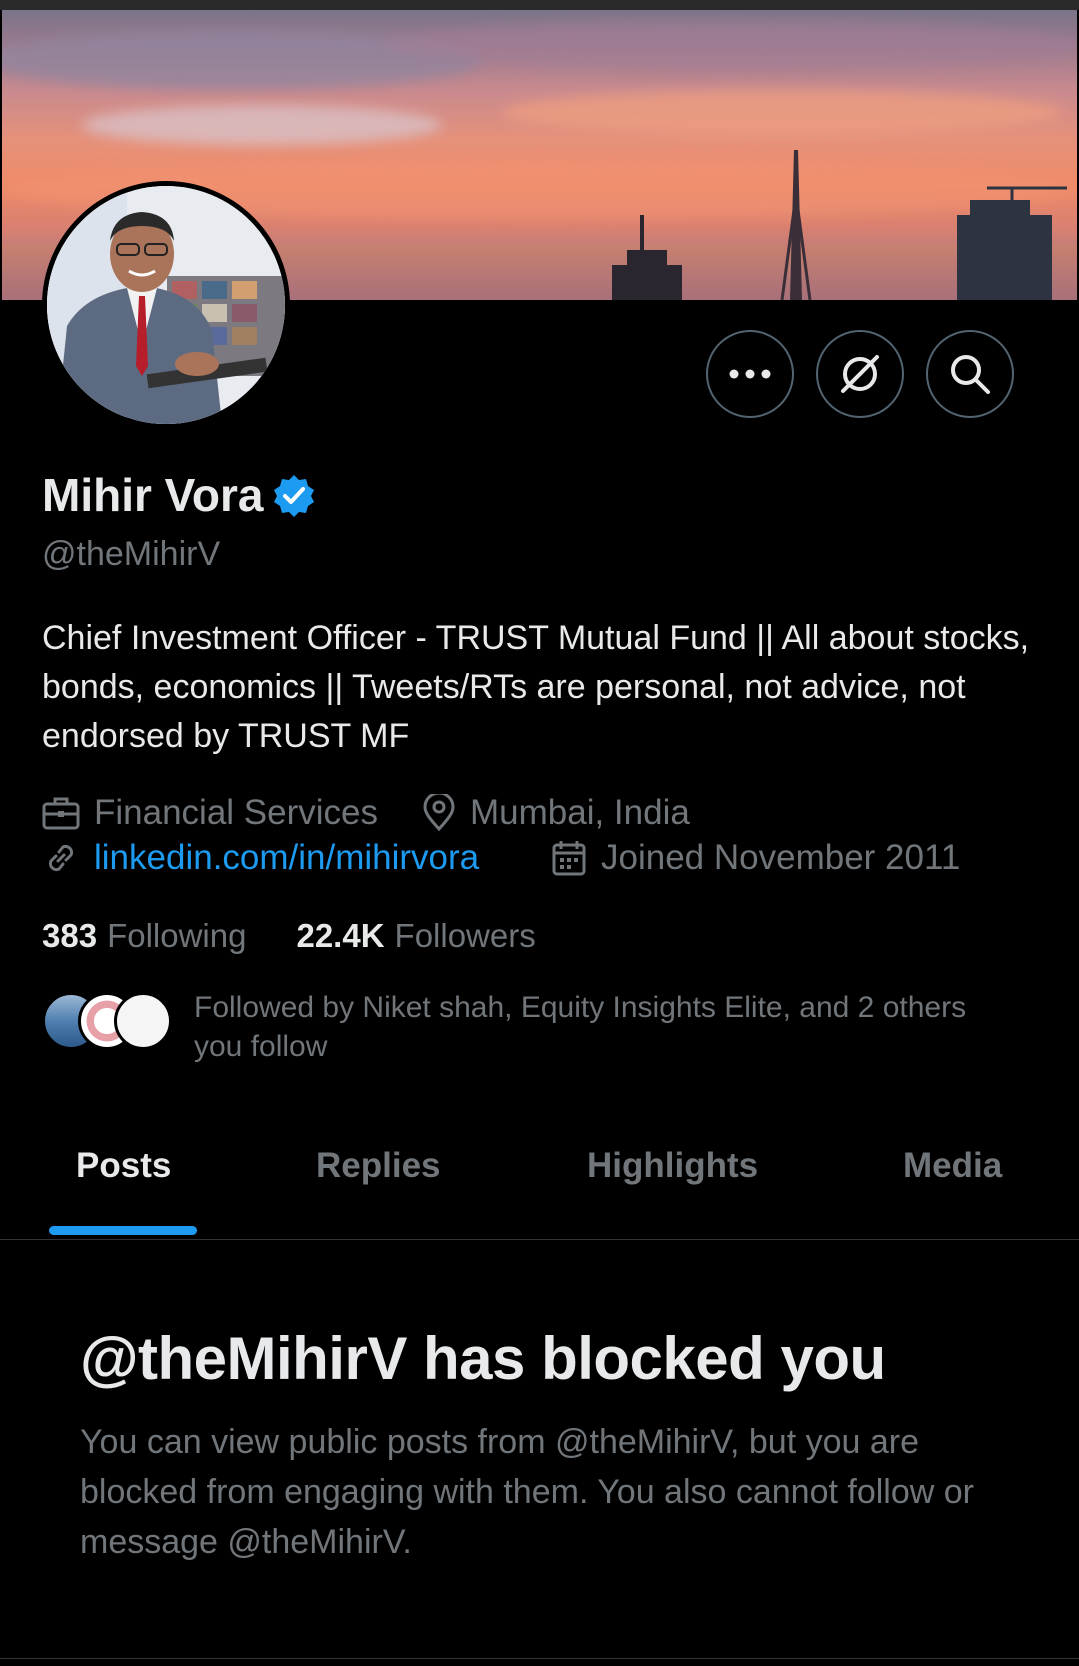 The height and width of the screenshot is (1666, 1079). What do you see at coordinates (123, 1166) in the screenshot?
I see `tab-posts: Posts` at bounding box center [123, 1166].